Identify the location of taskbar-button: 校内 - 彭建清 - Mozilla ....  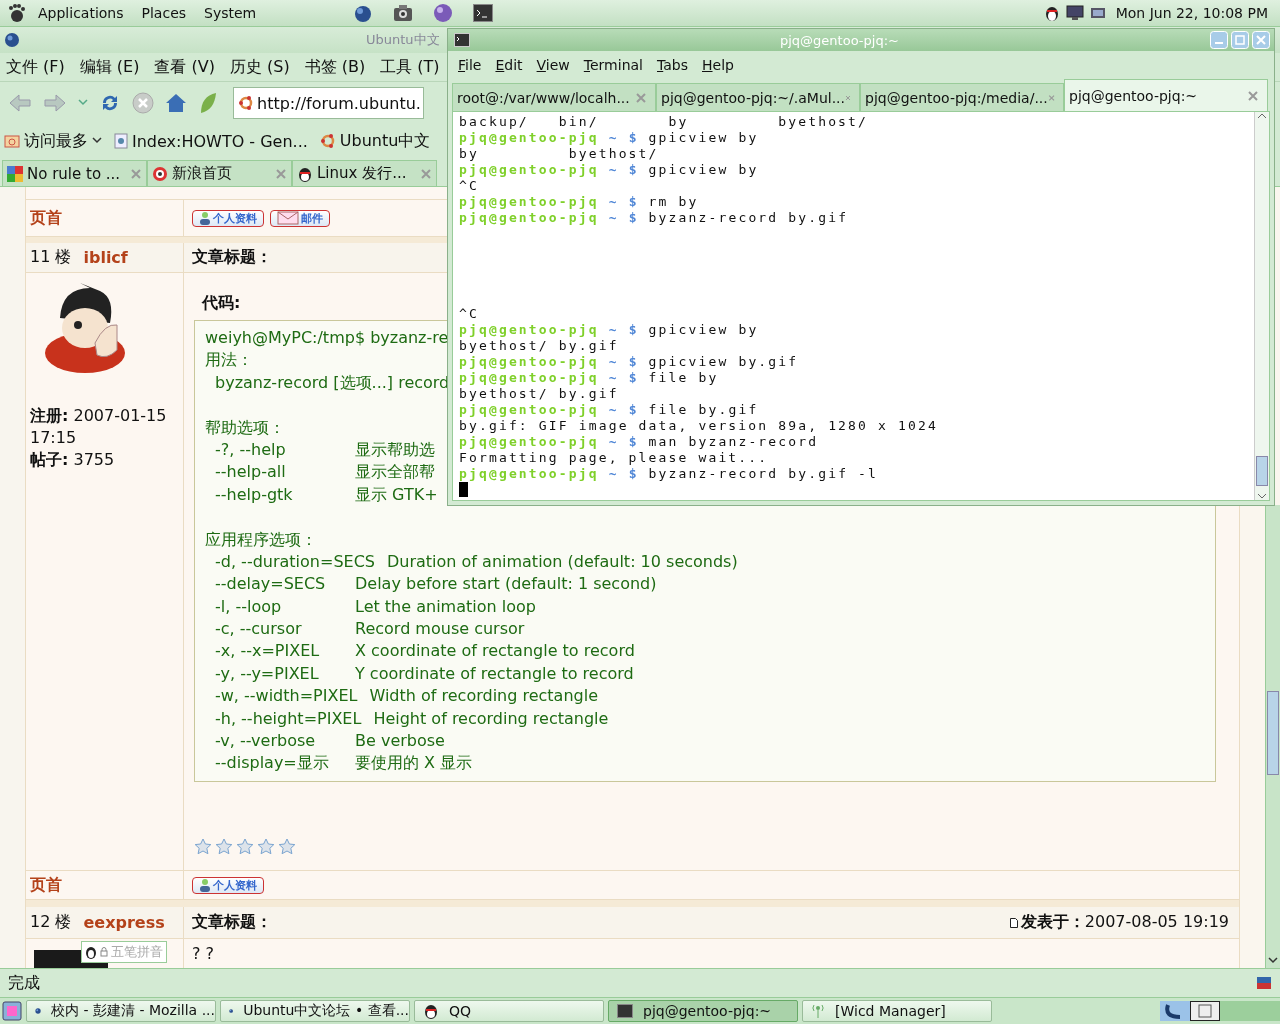
(121, 1011).